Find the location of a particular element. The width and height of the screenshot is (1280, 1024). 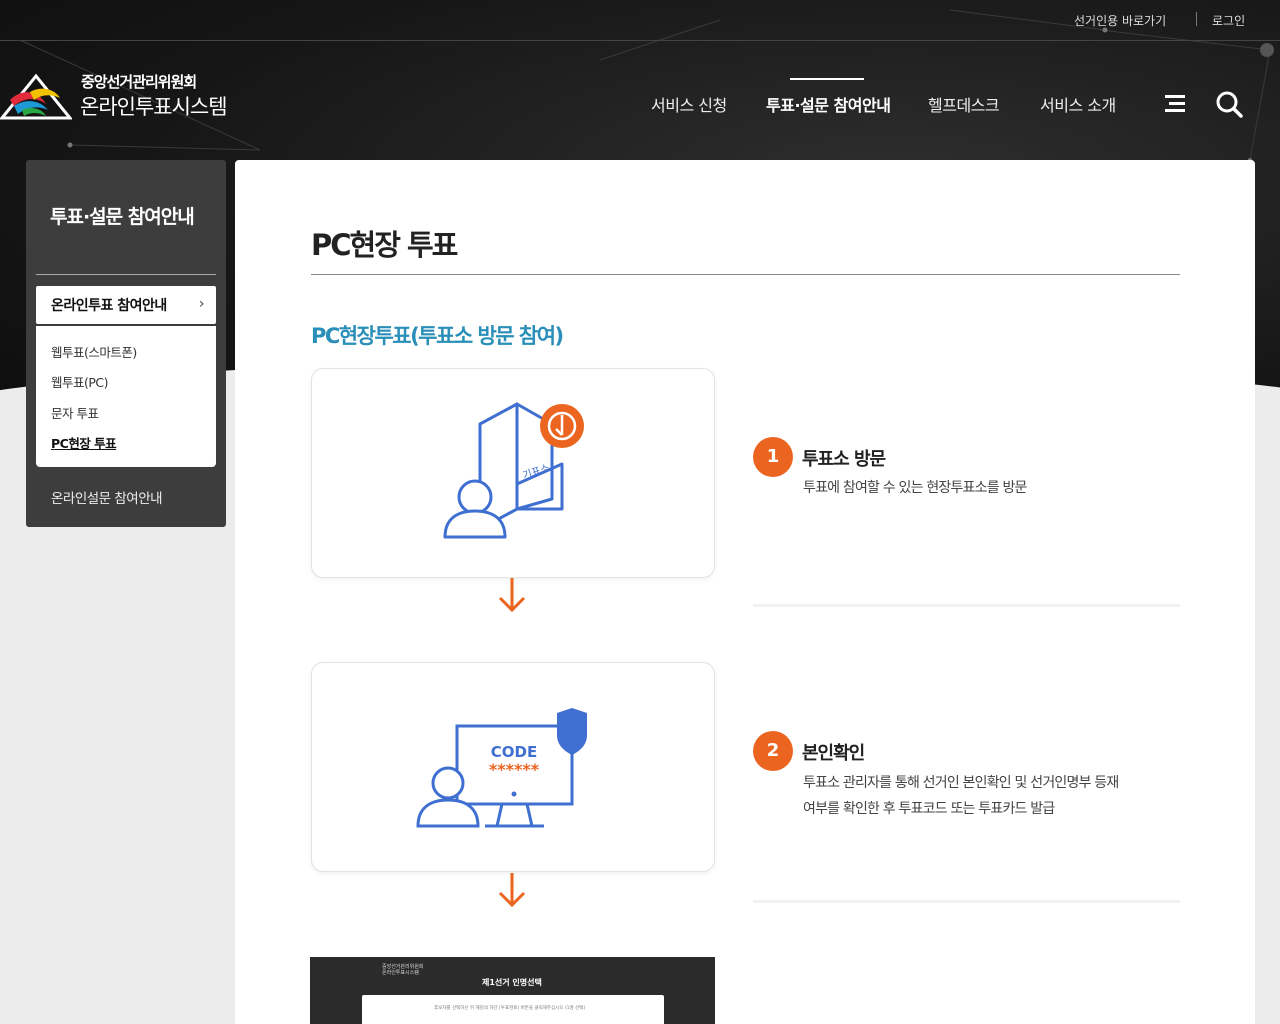

election-shortcut-link: 선거인용 바로가기 is located at coordinates (1120, 20).